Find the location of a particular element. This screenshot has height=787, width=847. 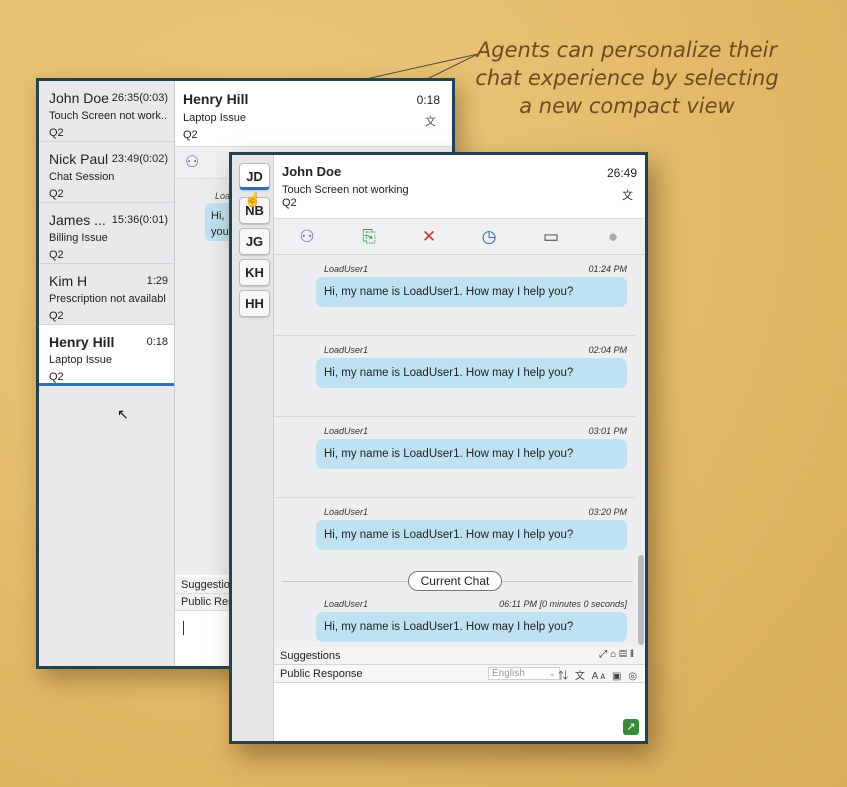

caption-line-2: chat experience by selecting is located at coordinates (627, 78).